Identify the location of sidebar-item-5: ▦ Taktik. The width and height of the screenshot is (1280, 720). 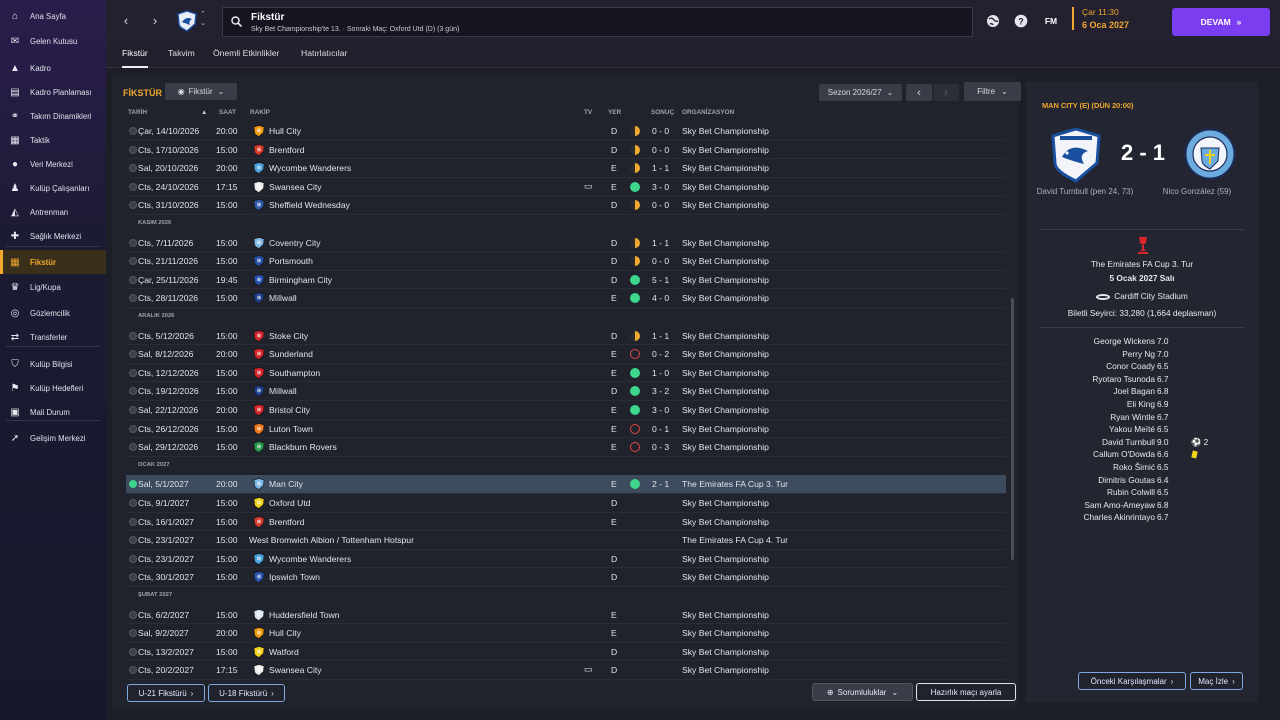
(53, 140).